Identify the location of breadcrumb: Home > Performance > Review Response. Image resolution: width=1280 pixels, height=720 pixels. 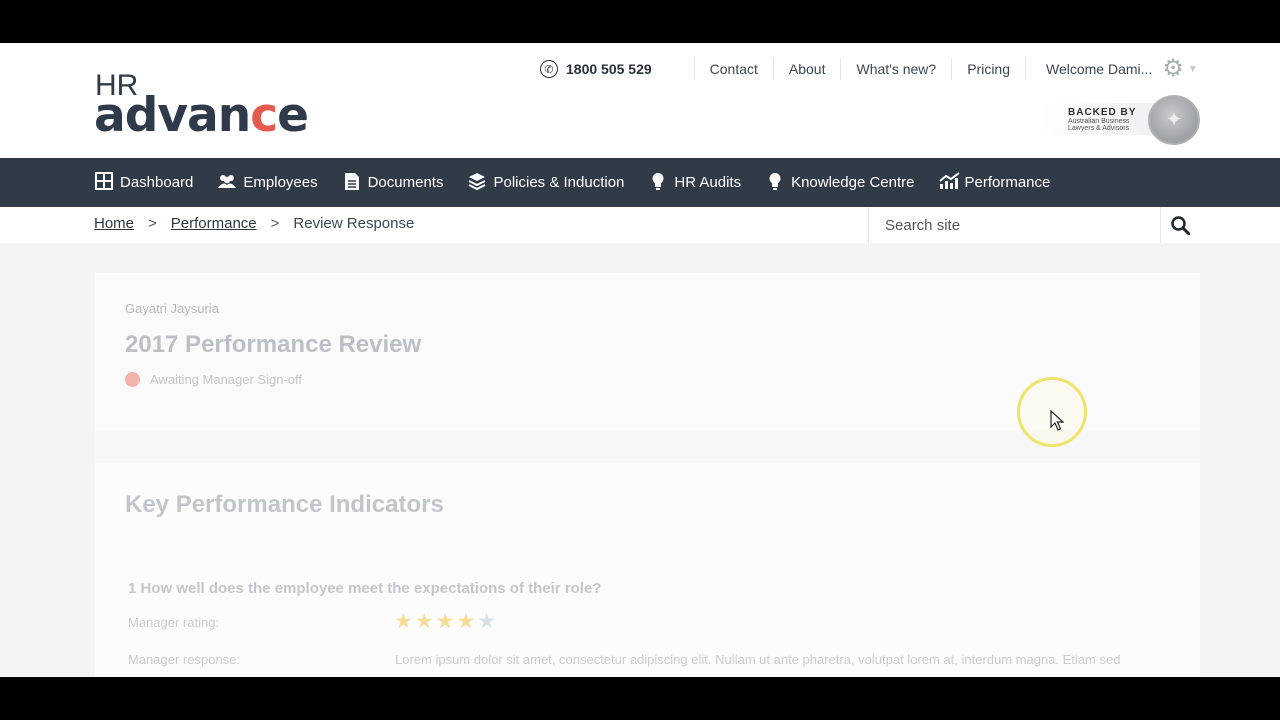
(254, 223).